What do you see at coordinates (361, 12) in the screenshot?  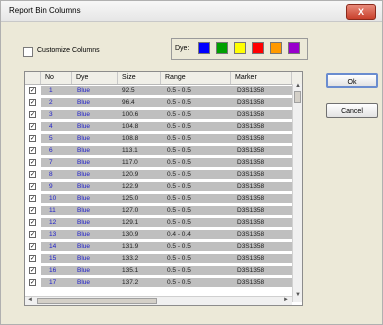 I see `close-button: X` at bounding box center [361, 12].